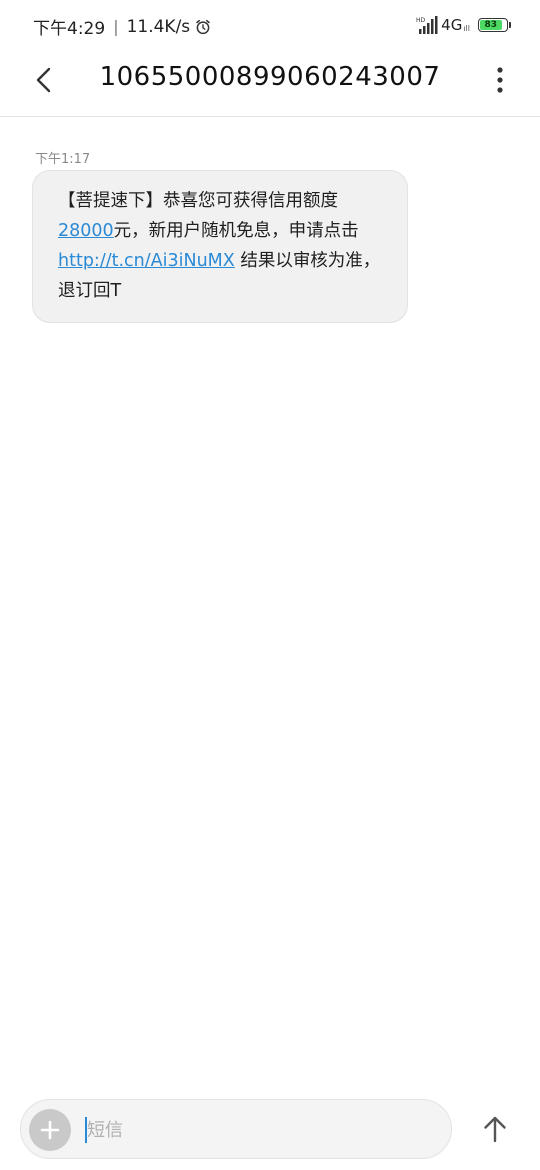  I want to click on status-net-speed: 11.4K/s, so click(158, 26).